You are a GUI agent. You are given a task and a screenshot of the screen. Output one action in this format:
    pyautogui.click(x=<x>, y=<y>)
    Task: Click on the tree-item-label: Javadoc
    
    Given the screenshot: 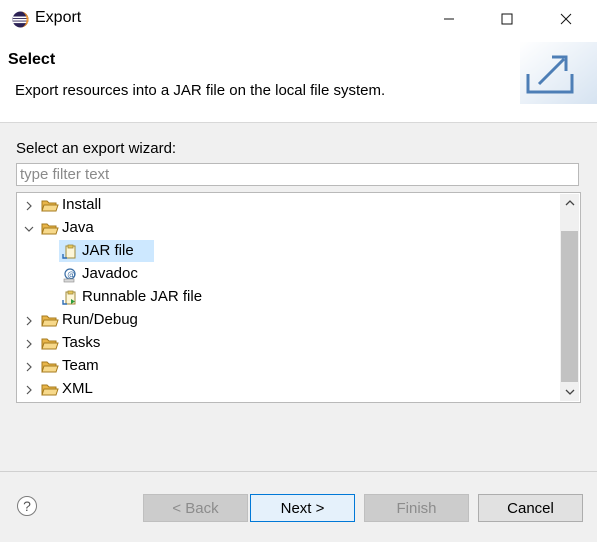 What is the action you would take?
    pyautogui.click(x=110, y=273)
    